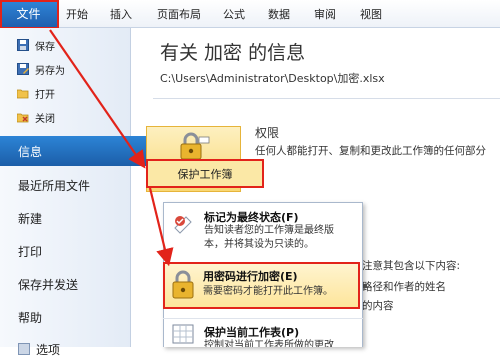 This screenshot has width=500, height=364. What do you see at coordinates (279, 14) in the screenshot?
I see `tab-data: 数据` at bounding box center [279, 14].